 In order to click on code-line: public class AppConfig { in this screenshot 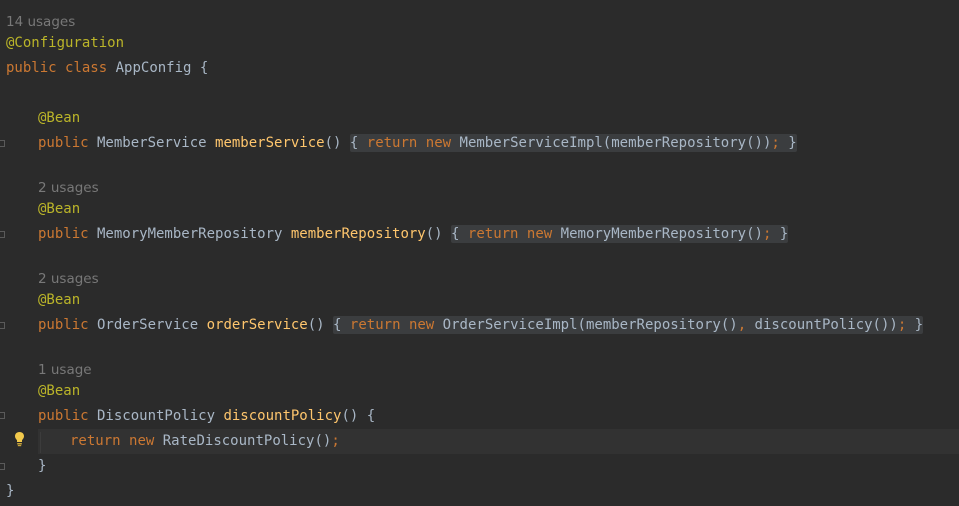, I will do `click(479, 68)`.